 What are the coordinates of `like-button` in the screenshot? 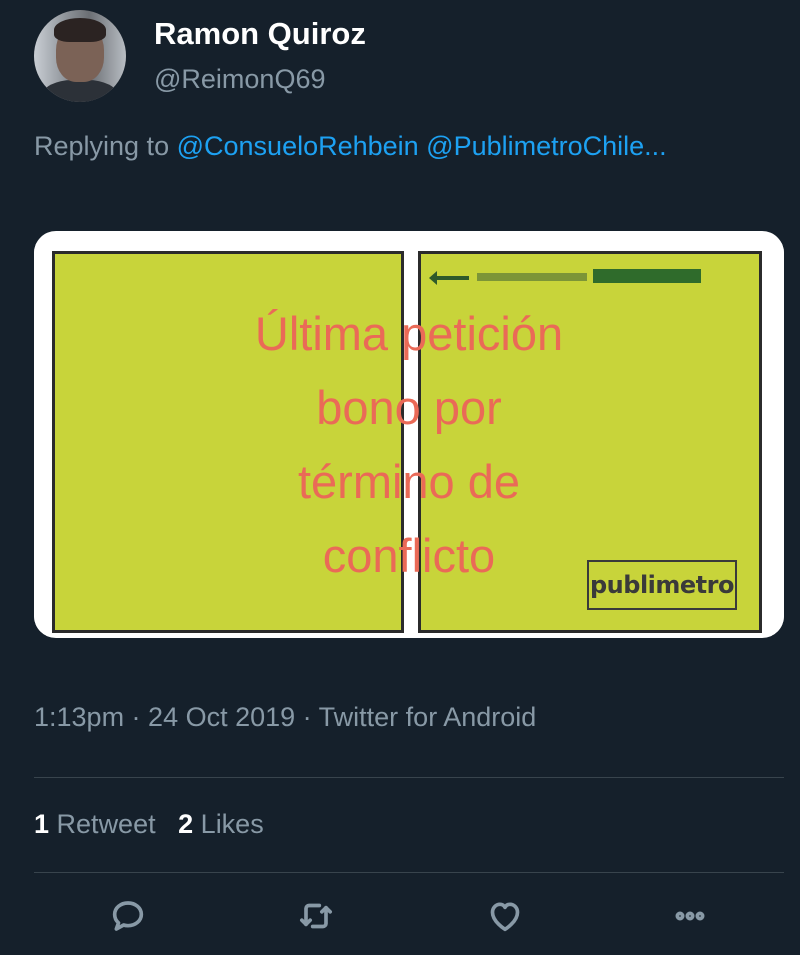 It's located at (505, 916).